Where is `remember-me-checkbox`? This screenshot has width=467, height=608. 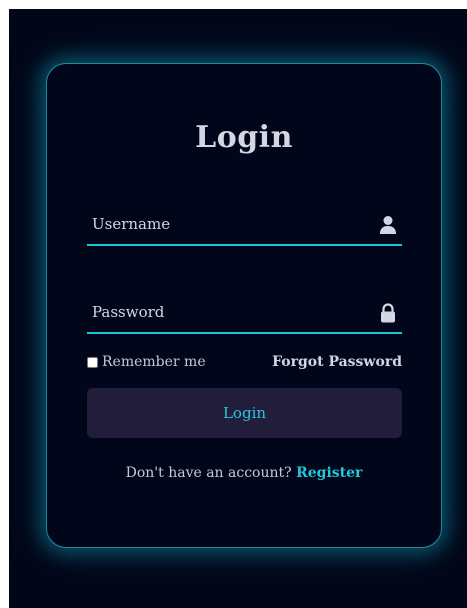
remember-me-checkbox is located at coordinates (92, 362).